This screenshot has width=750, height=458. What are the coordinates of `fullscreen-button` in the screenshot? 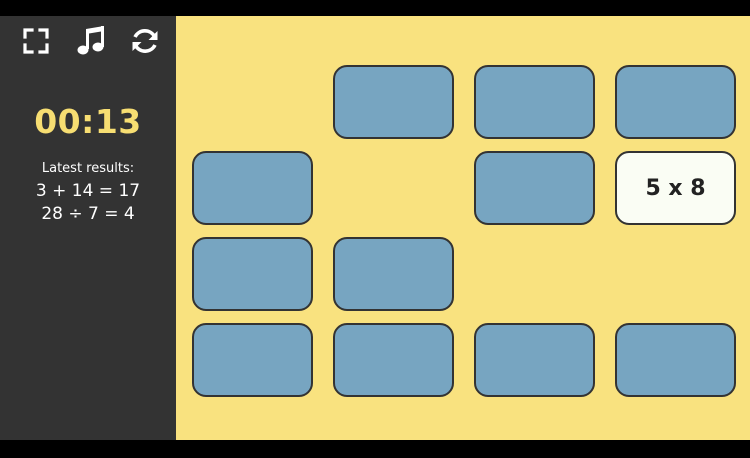 It's located at (36, 41).